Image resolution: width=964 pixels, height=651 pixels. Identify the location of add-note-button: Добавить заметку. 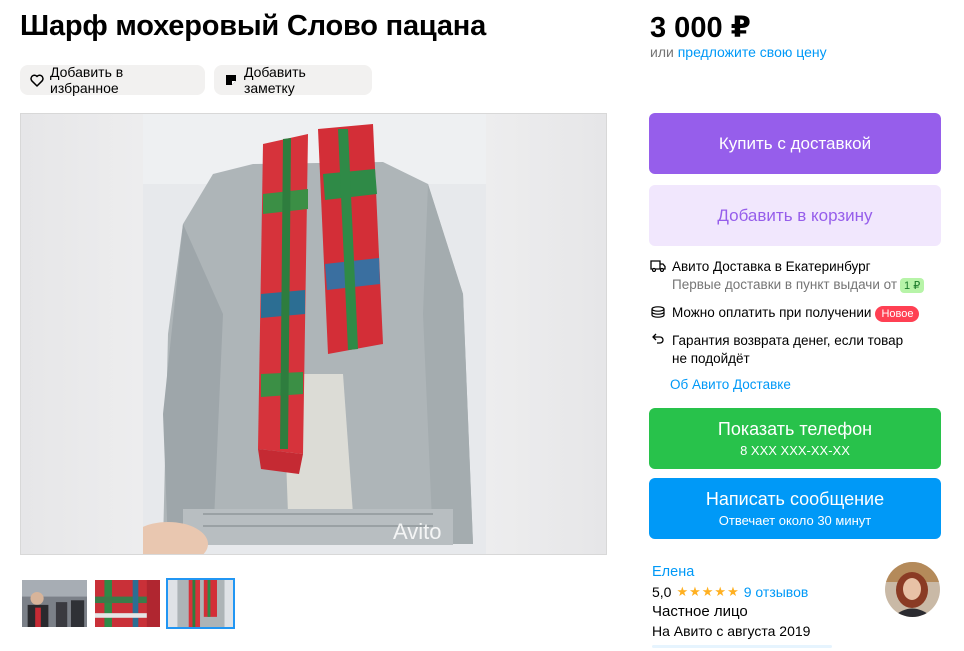
(293, 80).